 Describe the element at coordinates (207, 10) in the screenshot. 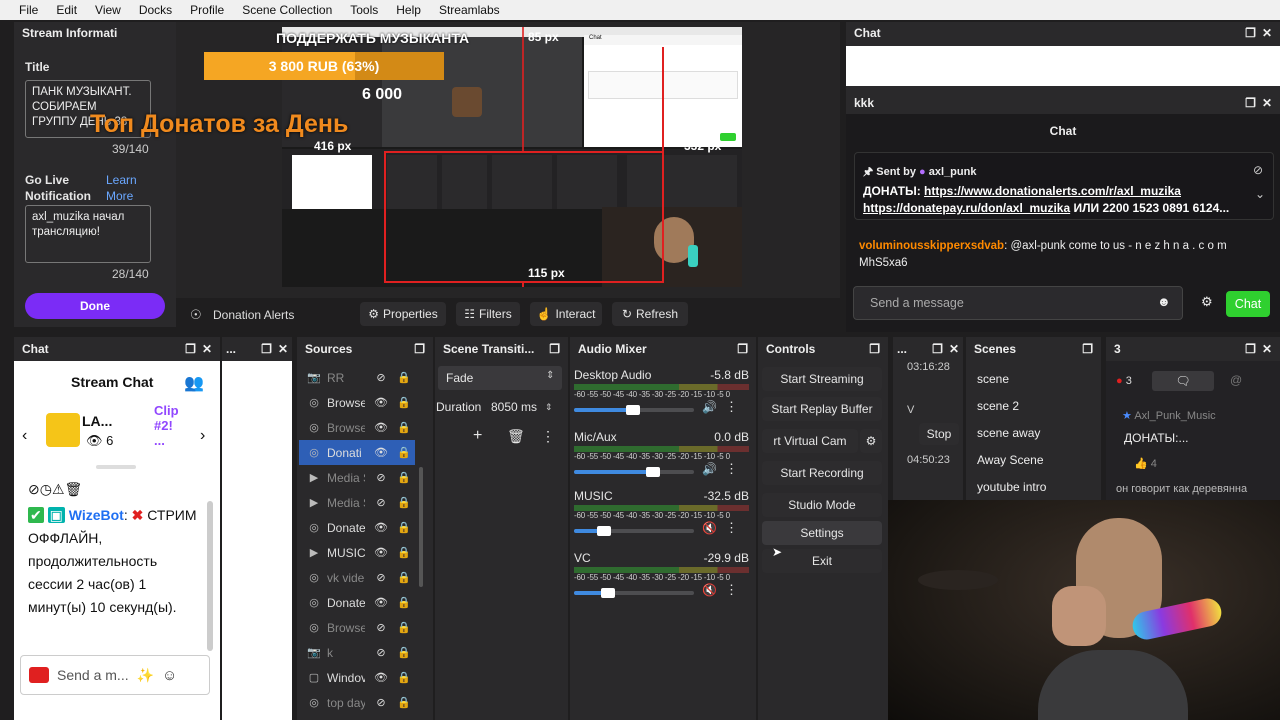

I see `menu-profile: Profile` at that location.